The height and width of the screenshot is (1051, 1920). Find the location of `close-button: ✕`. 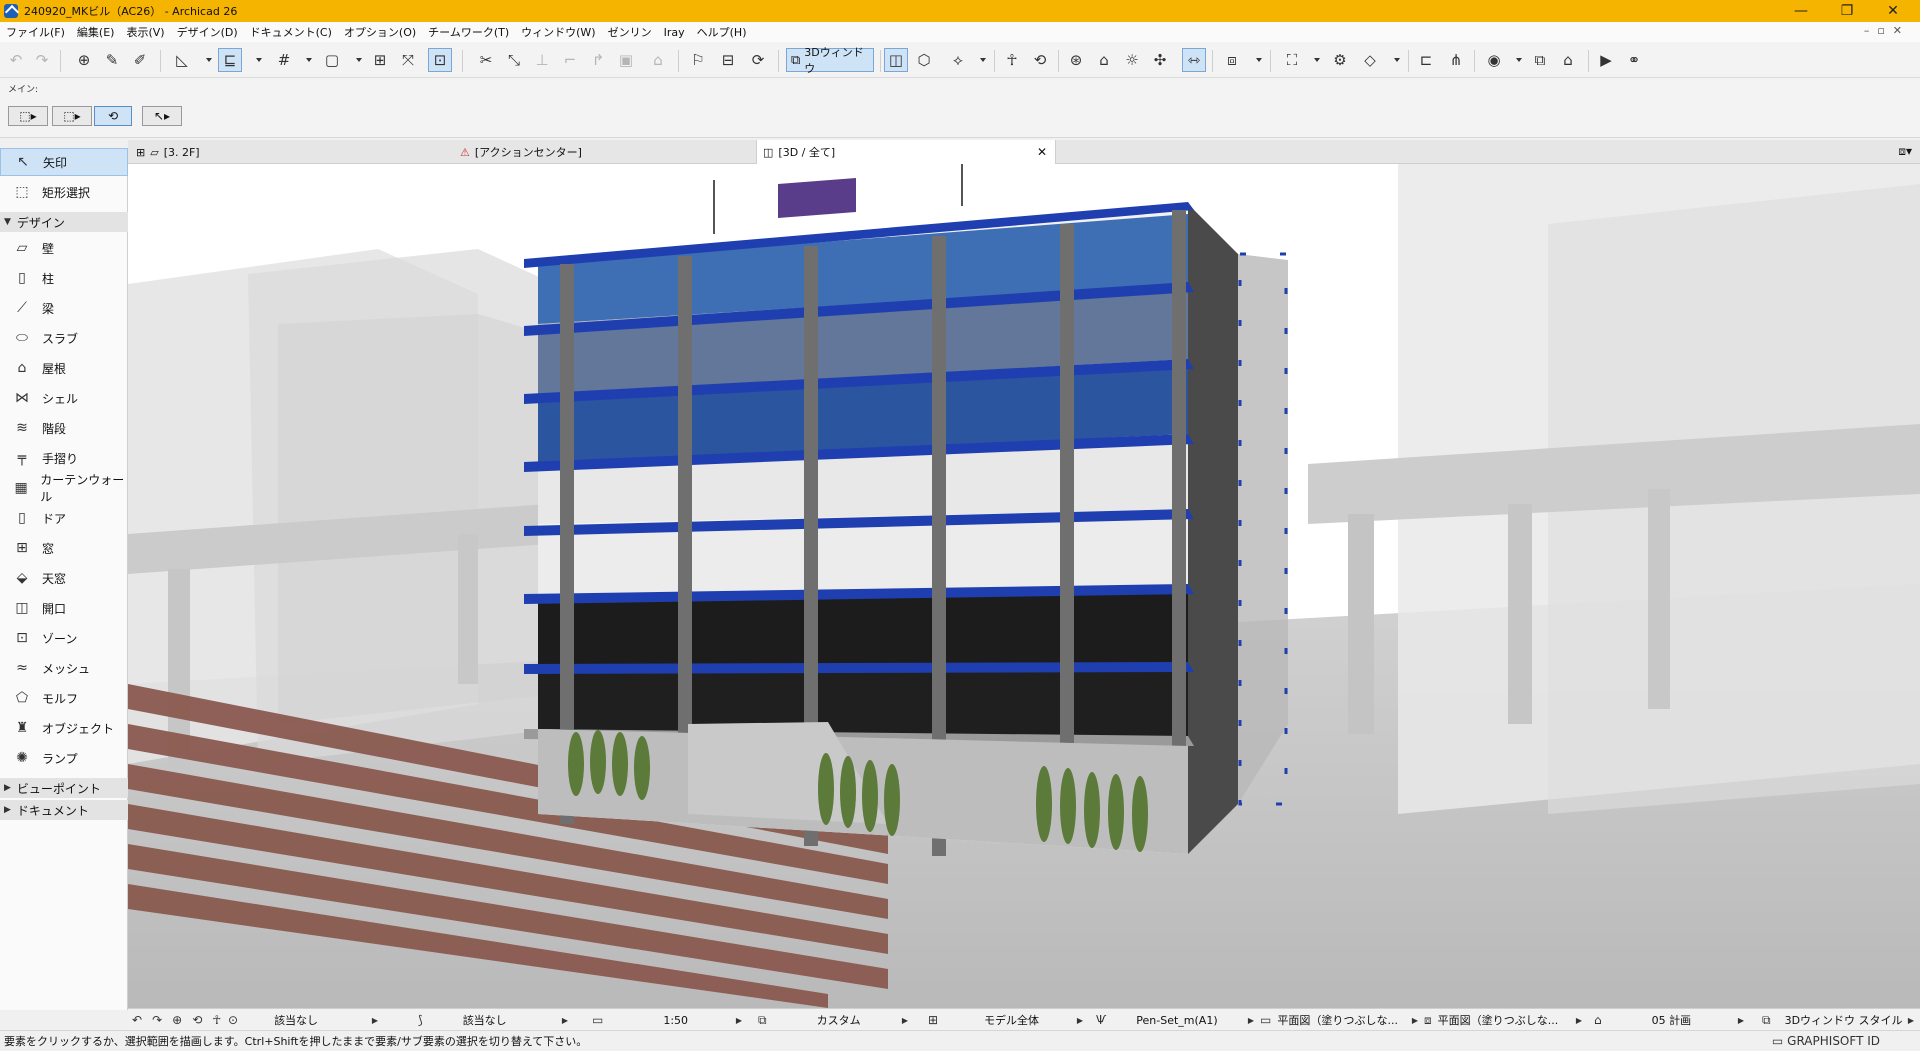

close-button: ✕ is located at coordinates (1893, 11).